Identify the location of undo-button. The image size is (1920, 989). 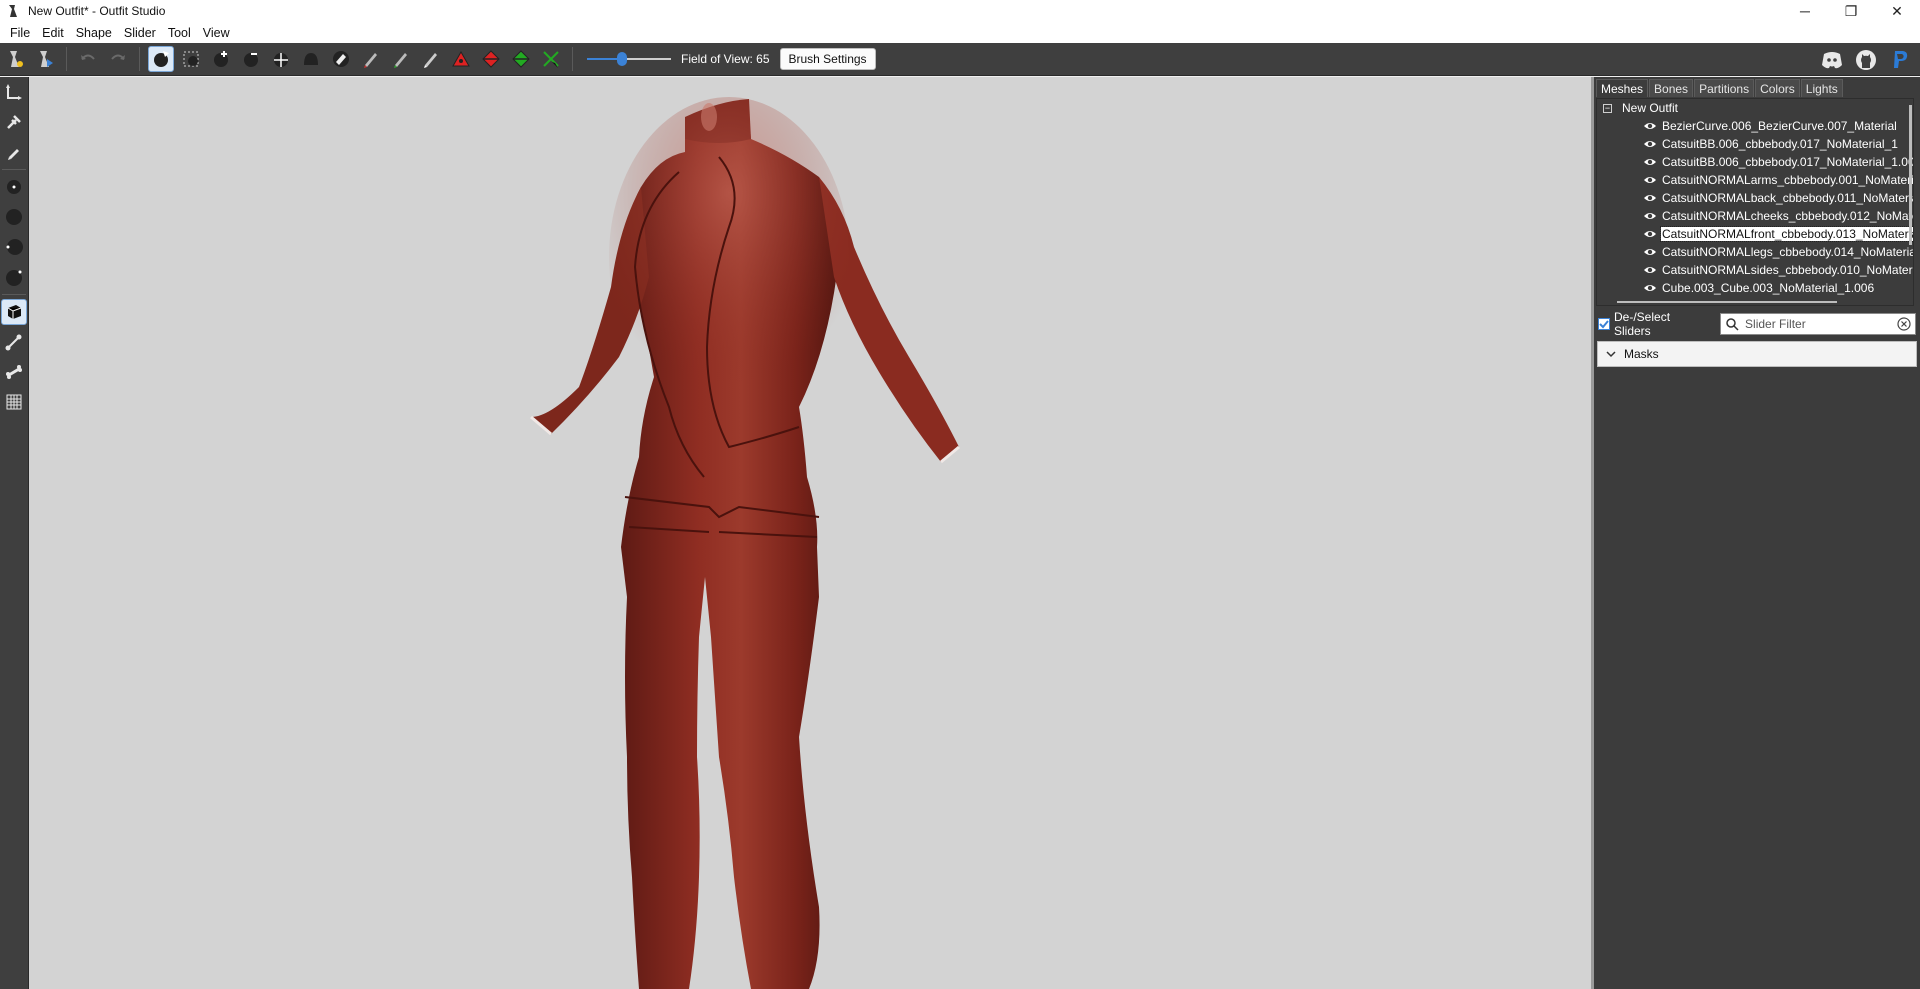
(88, 59).